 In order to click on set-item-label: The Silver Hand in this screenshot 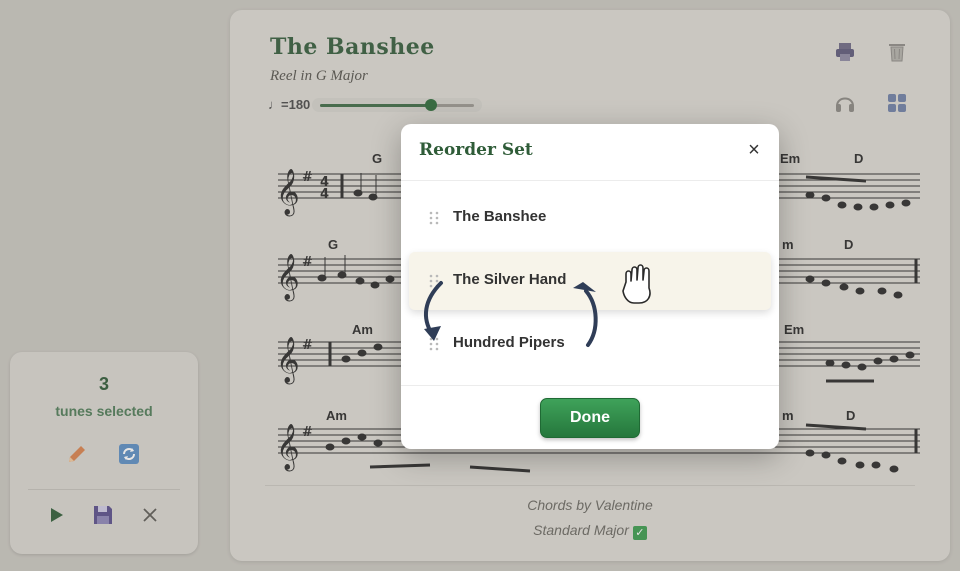, I will do `click(510, 279)`.